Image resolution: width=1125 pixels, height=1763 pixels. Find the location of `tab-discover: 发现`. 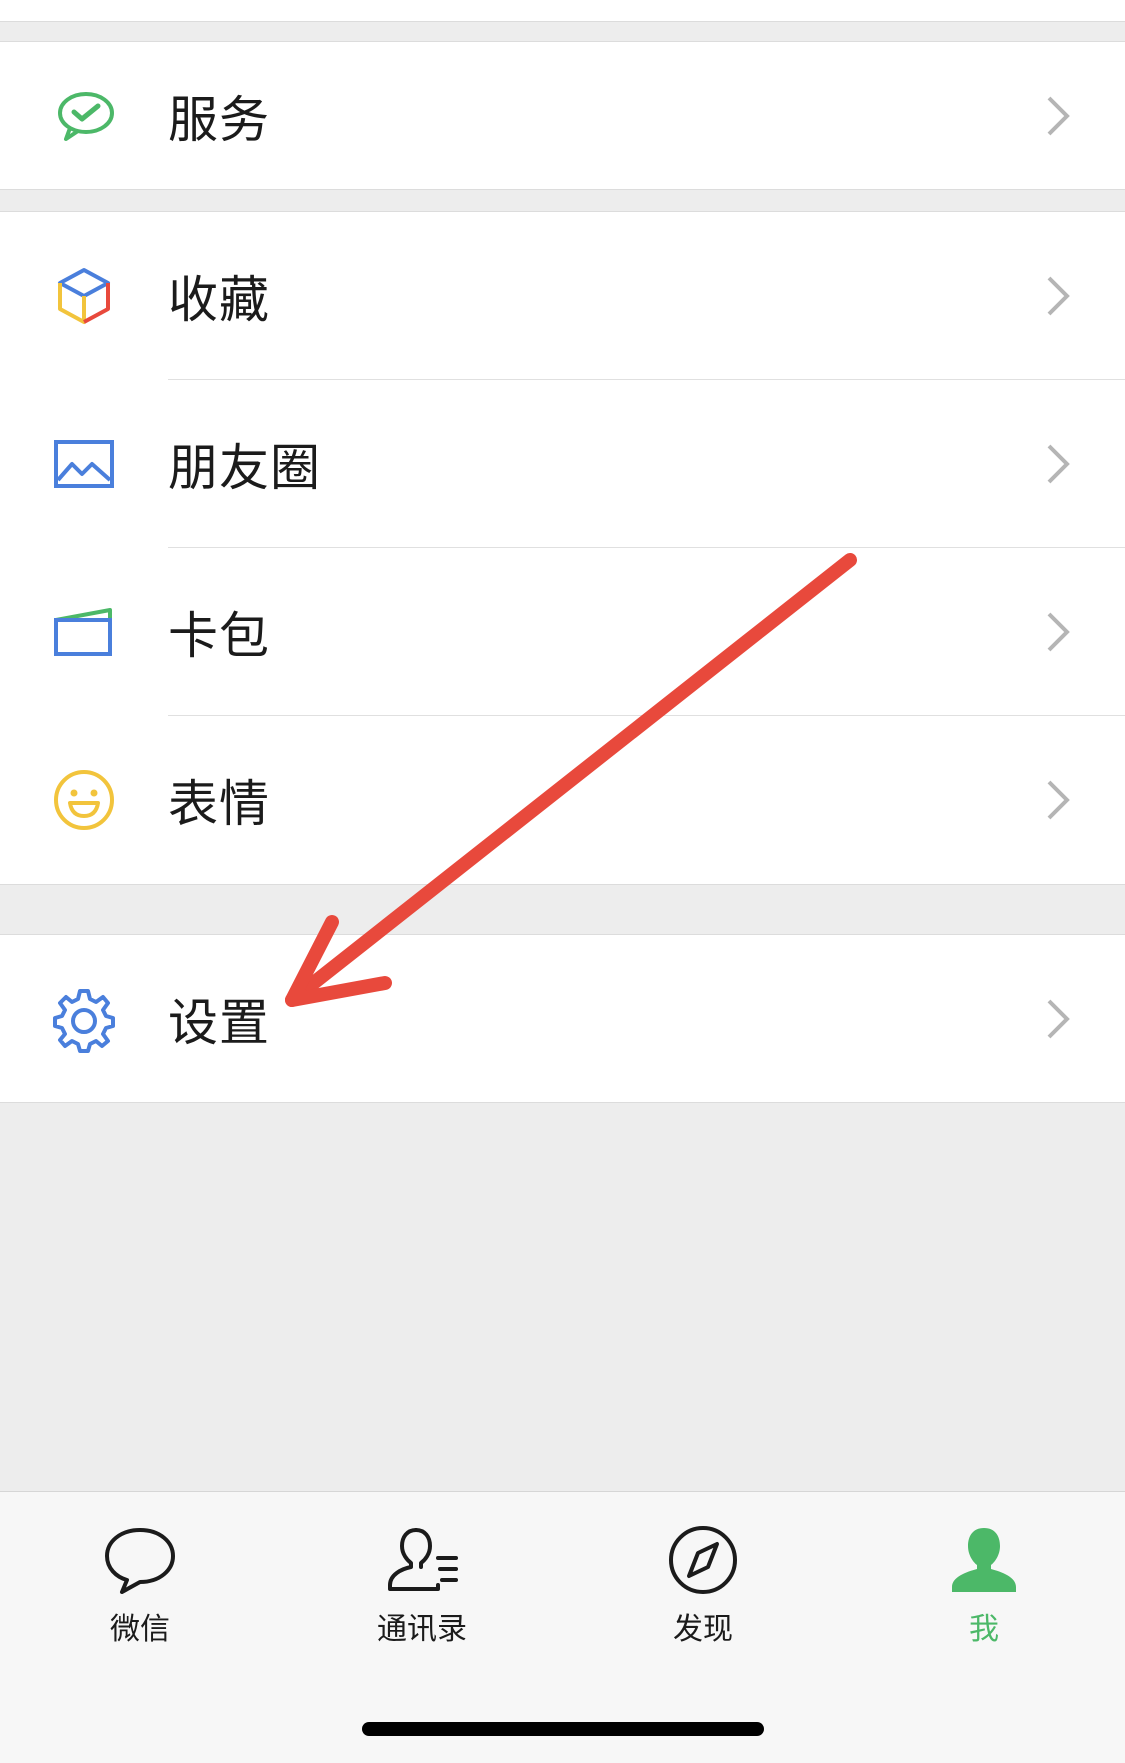

tab-discover: 发现 is located at coordinates (703, 1587).